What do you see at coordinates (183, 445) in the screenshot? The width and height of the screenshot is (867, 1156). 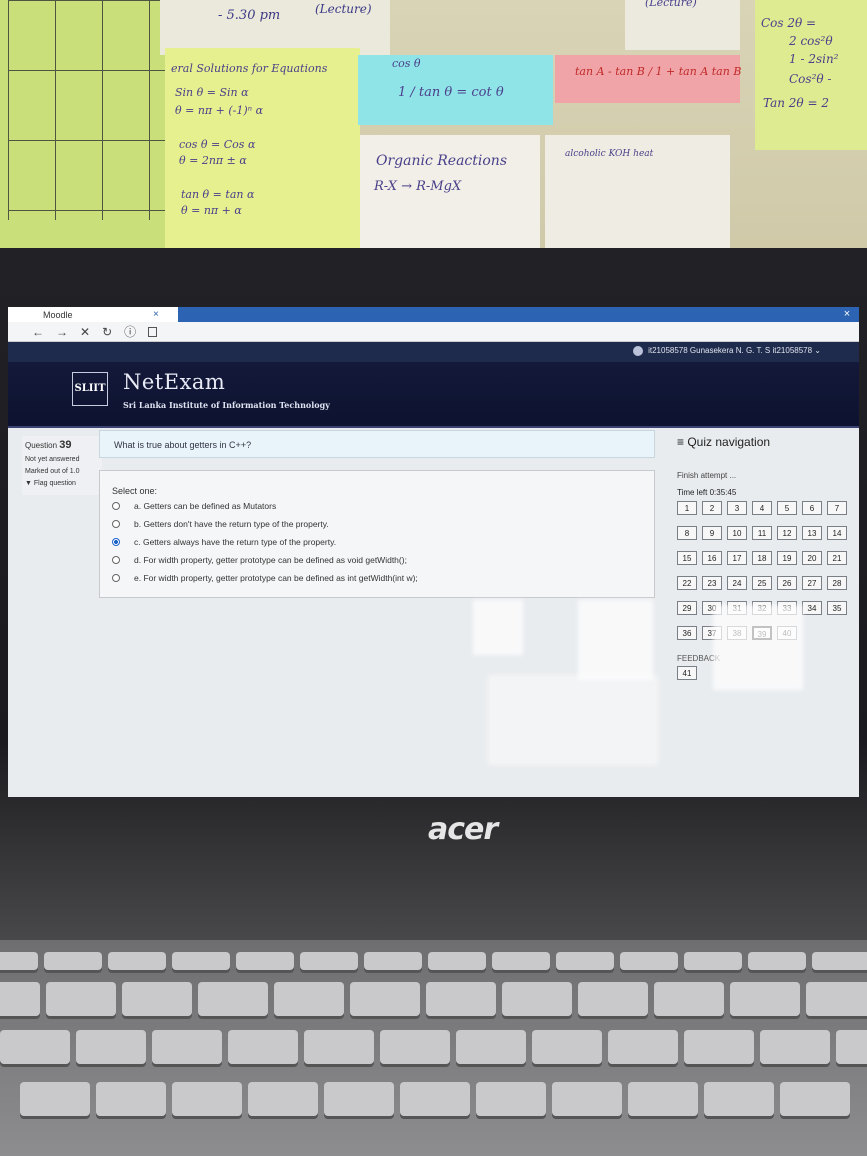 I see `question-text: What is true about getters in C++?` at bounding box center [183, 445].